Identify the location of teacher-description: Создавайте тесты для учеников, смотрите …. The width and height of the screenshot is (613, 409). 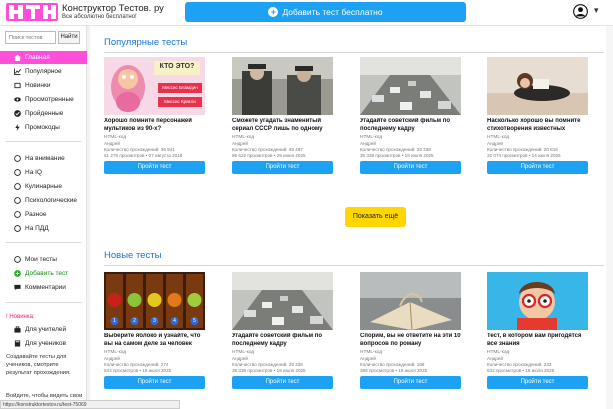
(38, 365).